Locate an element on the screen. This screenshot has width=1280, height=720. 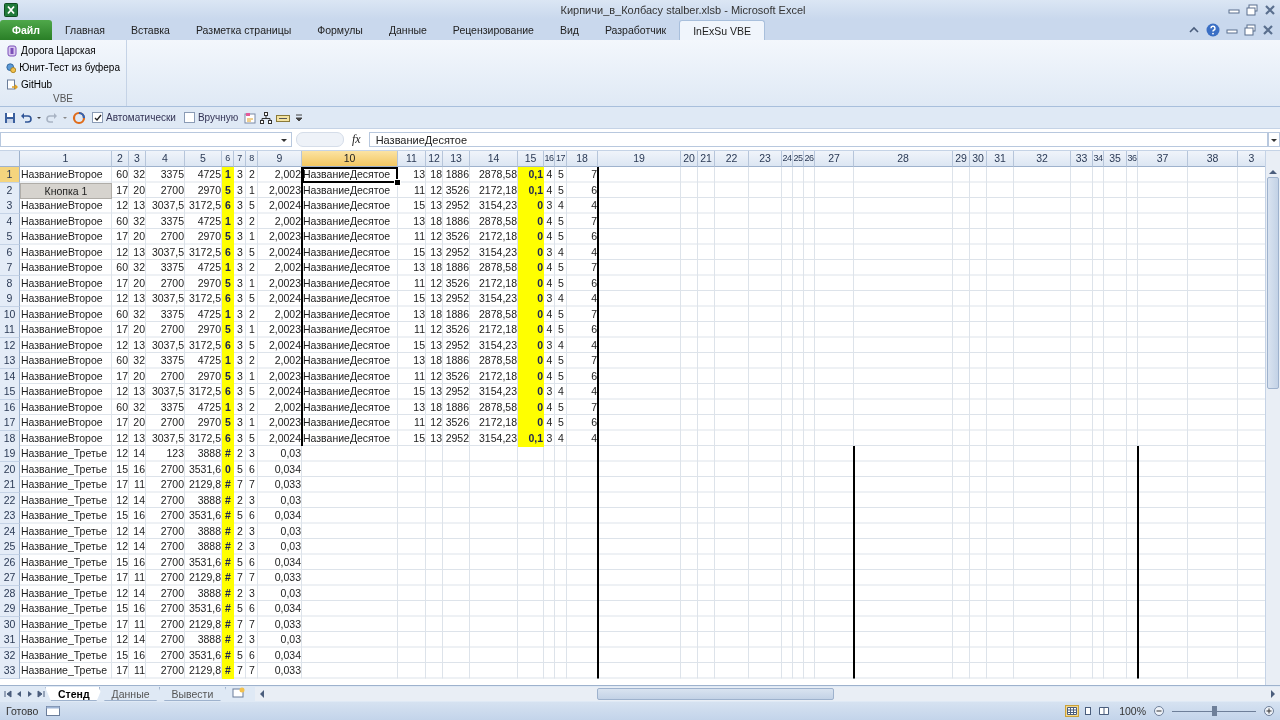
next-sheet-icon is located at coordinates (30, 694).